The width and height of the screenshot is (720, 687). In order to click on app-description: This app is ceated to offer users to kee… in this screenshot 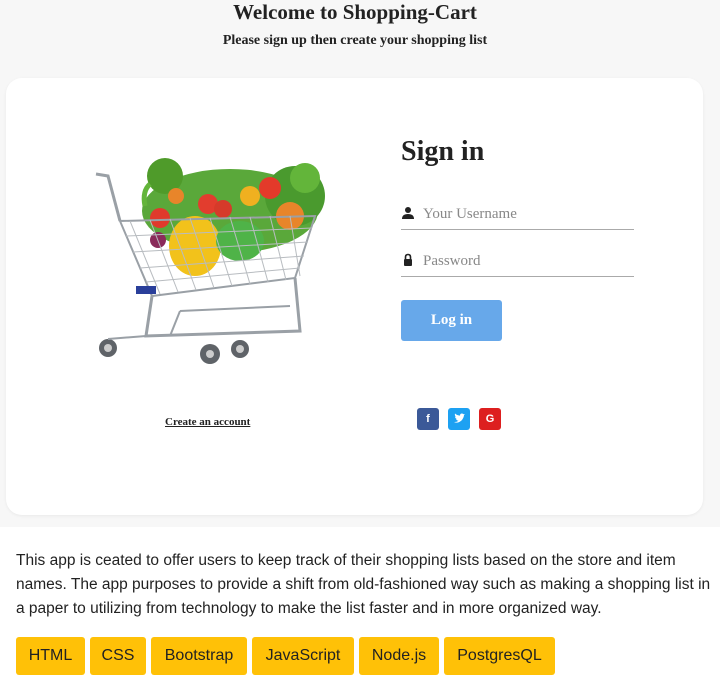, I will do `click(363, 584)`.